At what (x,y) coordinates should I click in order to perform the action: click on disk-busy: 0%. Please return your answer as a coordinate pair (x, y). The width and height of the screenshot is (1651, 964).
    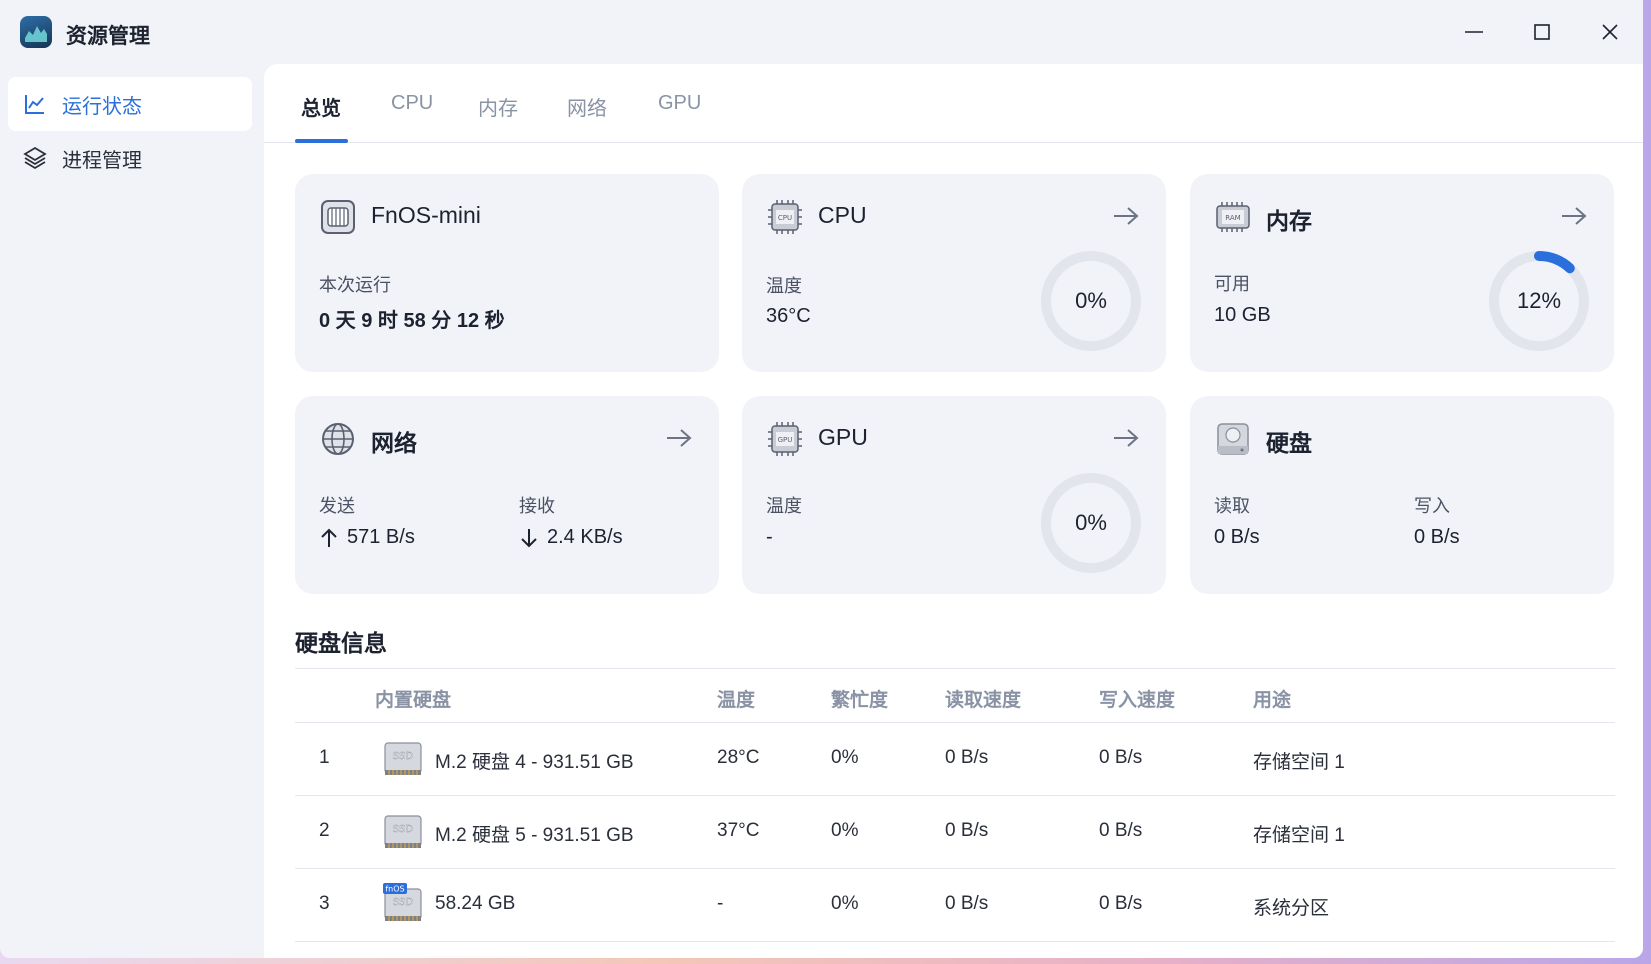
    Looking at the image, I should click on (845, 757).